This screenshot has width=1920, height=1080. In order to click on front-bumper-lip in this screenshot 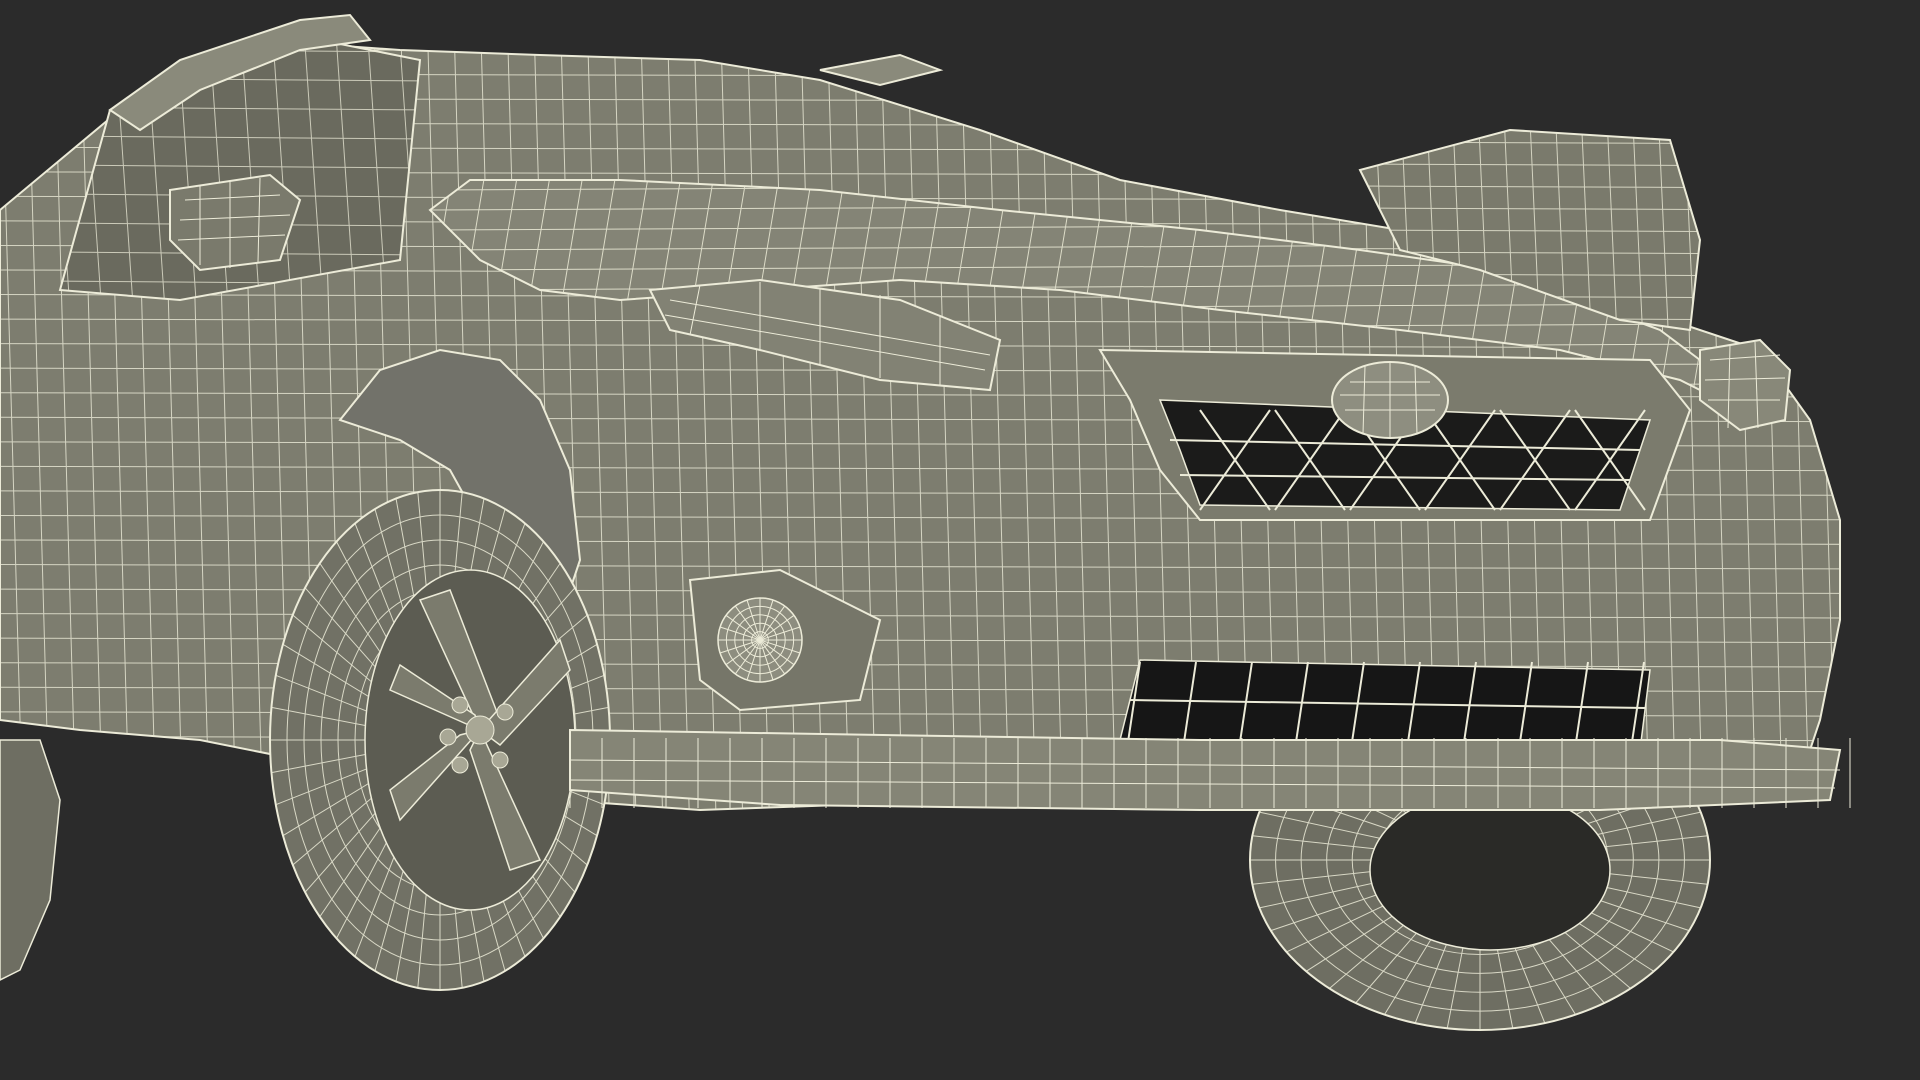, I will do `click(1210, 769)`.